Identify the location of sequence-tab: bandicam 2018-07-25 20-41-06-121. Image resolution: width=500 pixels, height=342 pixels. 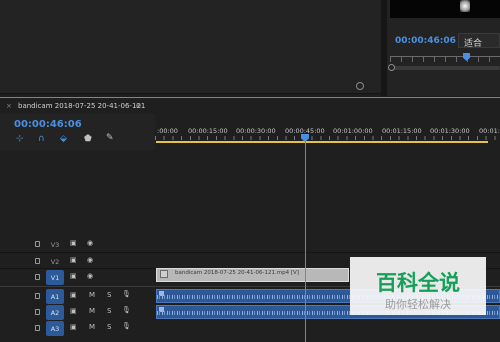
(81, 106).